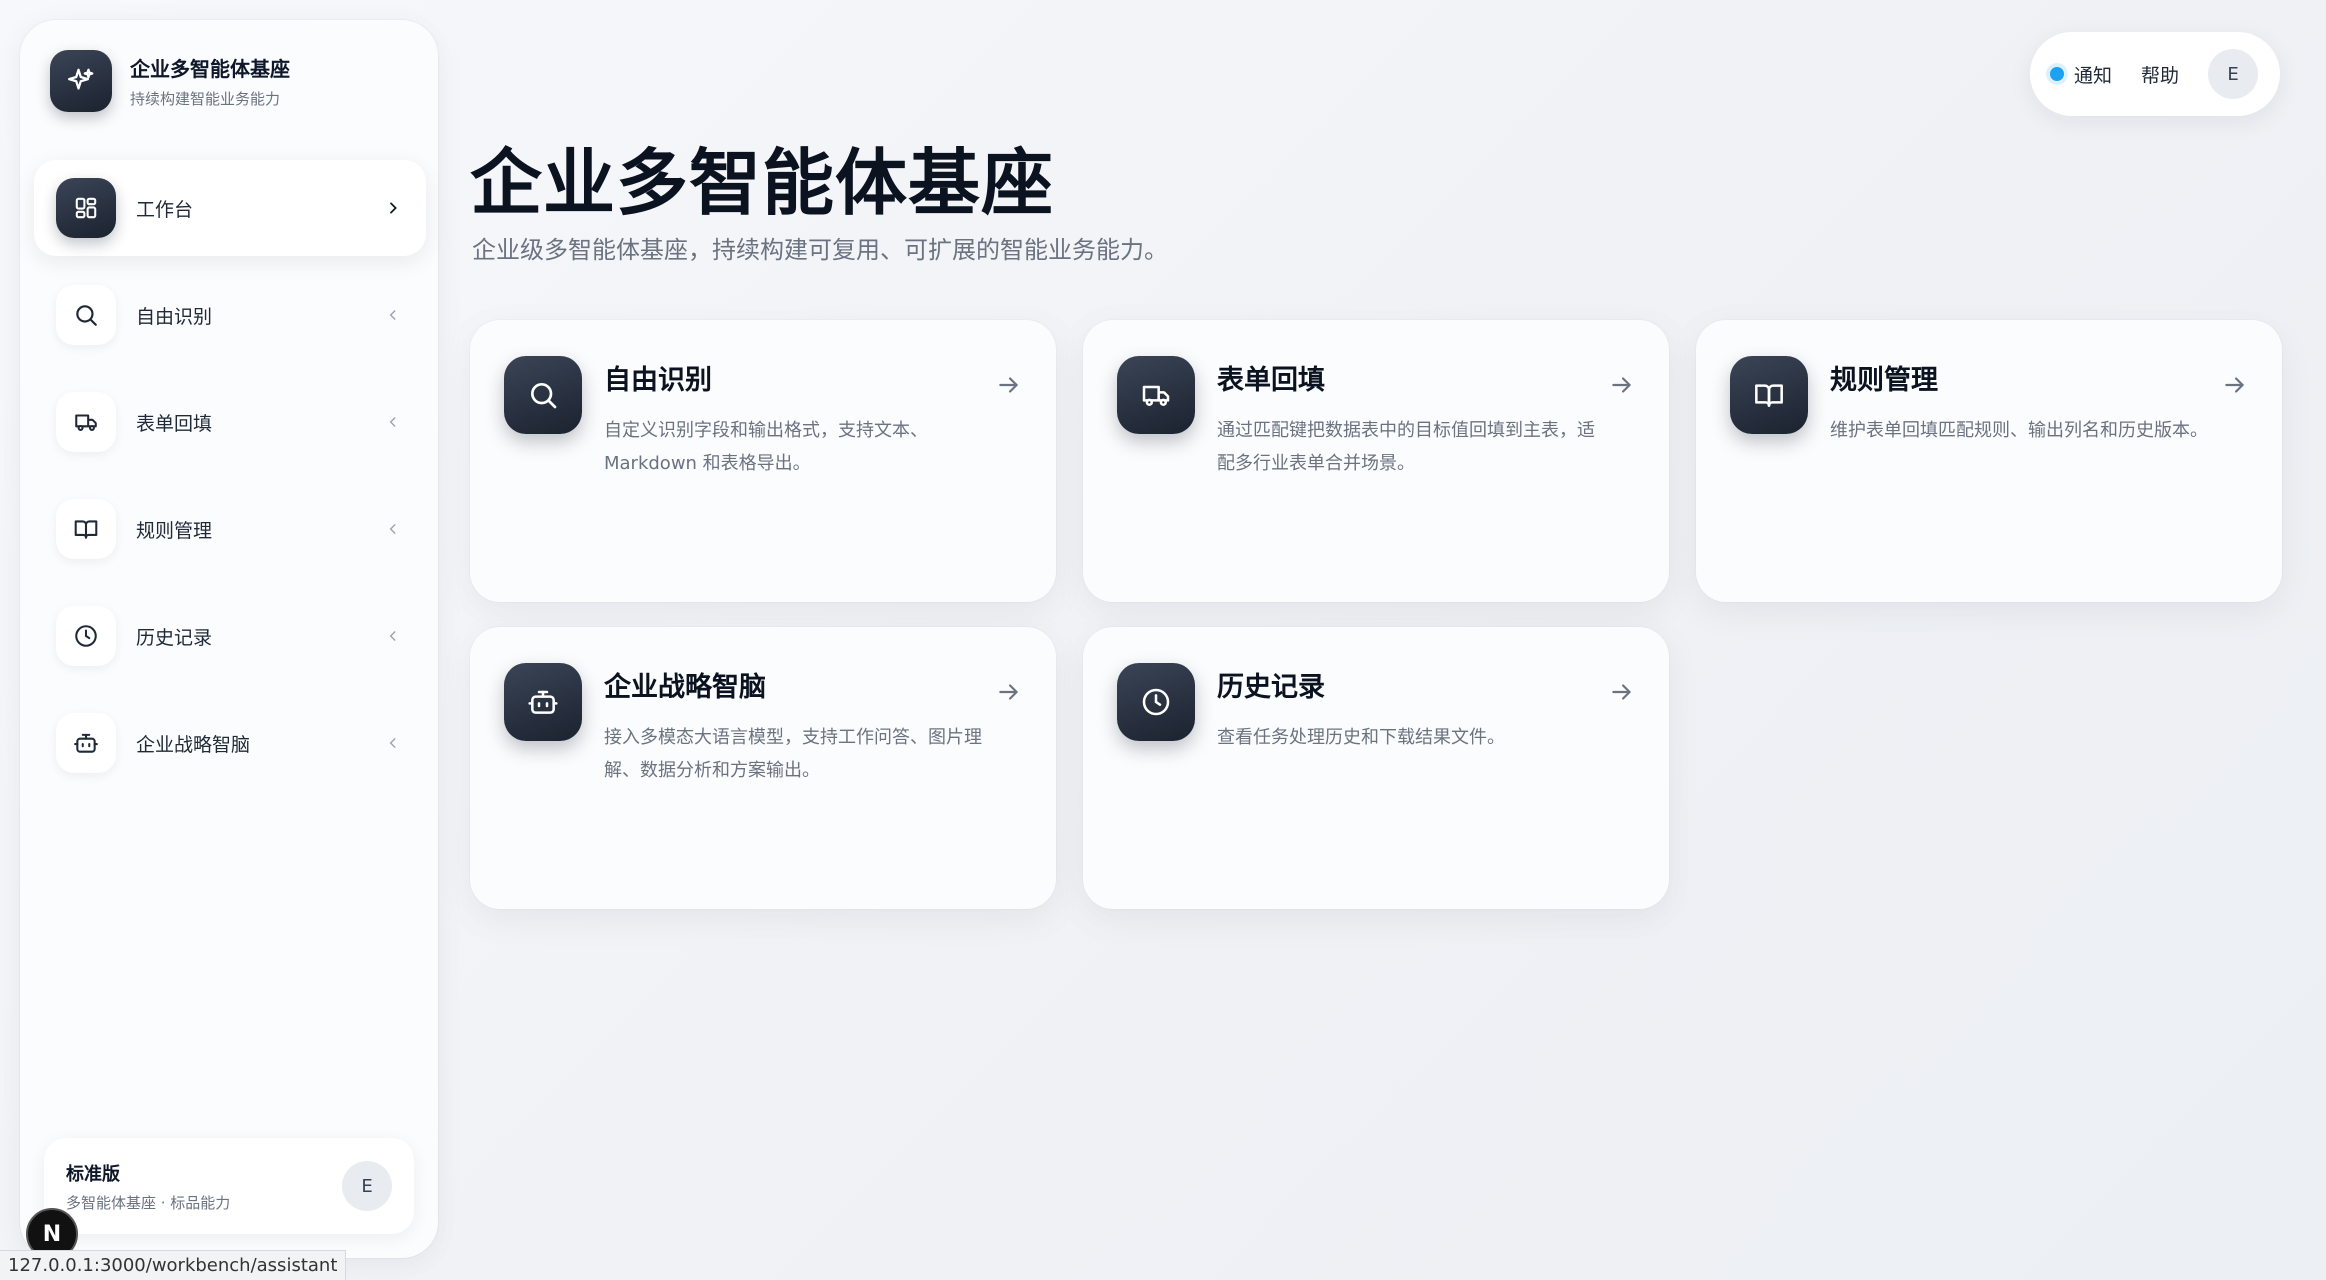 The width and height of the screenshot is (2326, 1280). Describe the element at coordinates (1989, 461) in the screenshot. I see `card-rule-management: 规则管理 维护表单回填匹配规则、输出列名和历史版本。` at that location.